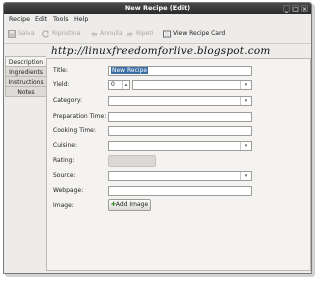 Image resolution: width=320 pixels, height=285 pixels. I want to click on save-button: Salva, so click(21, 34).